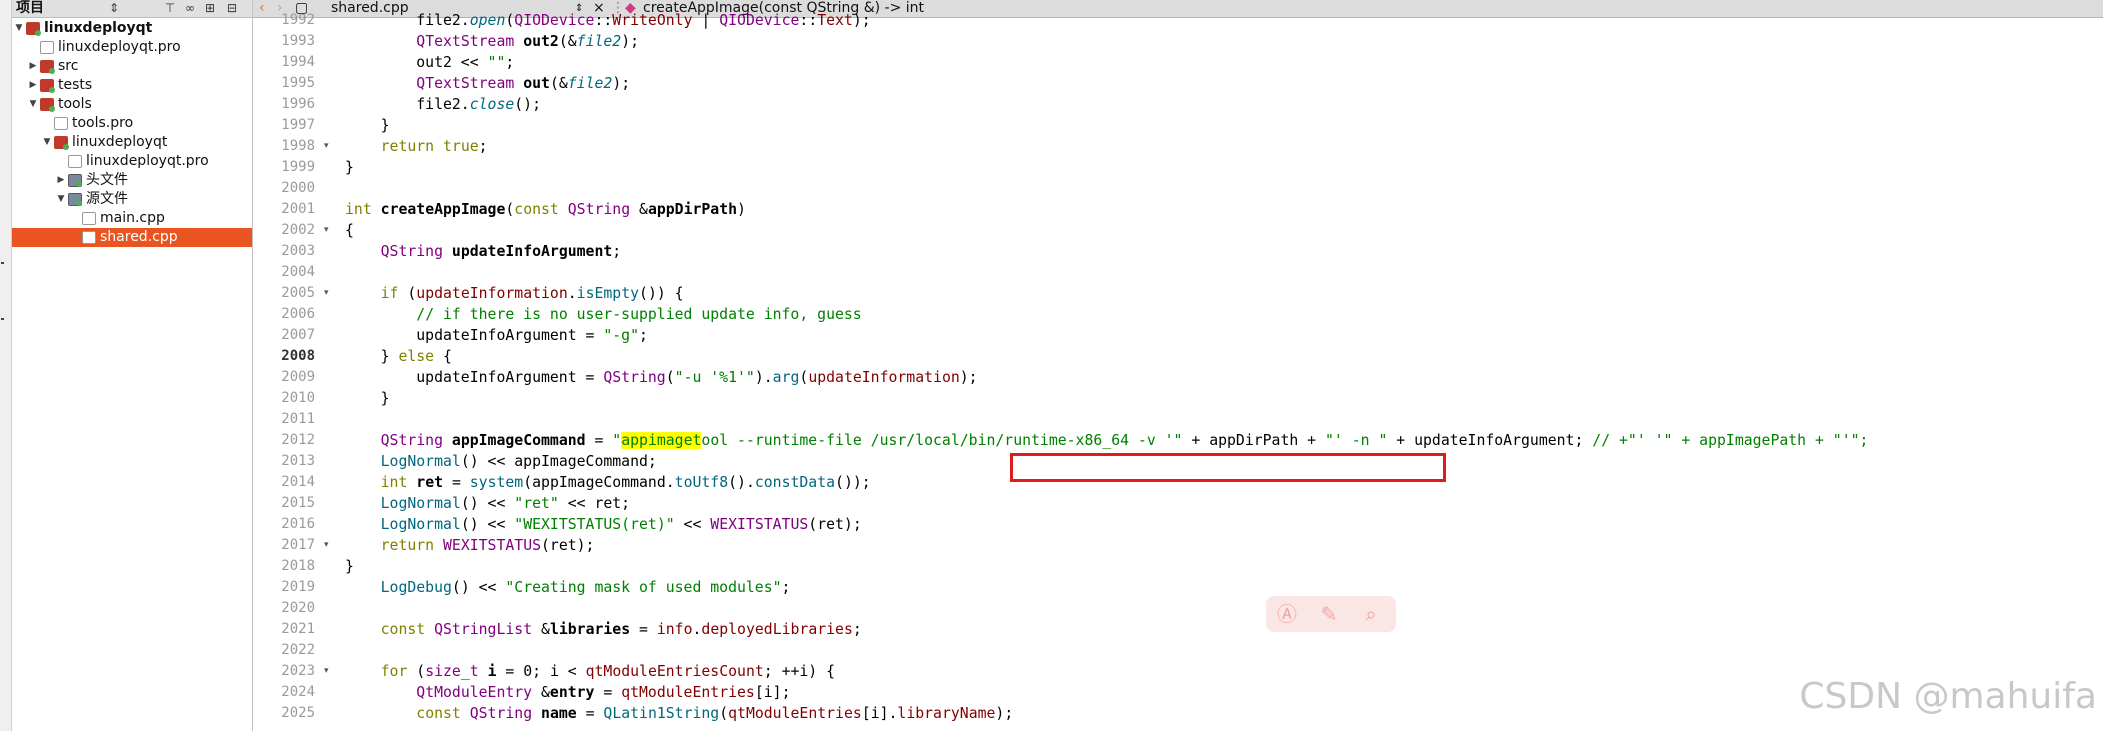 The width and height of the screenshot is (2103, 731). I want to click on line-number: 1995, so click(298, 83).